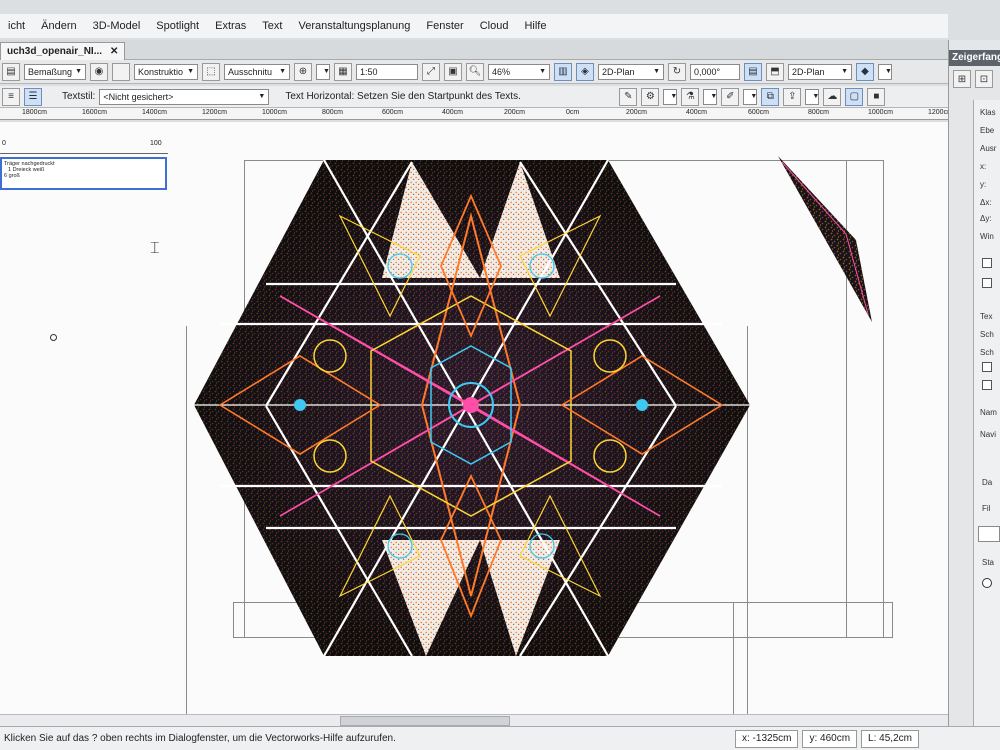 The image size is (1000, 750). Describe the element at coordinates (983, 184) in the screenshot. I see `info-label: y:` at that location.